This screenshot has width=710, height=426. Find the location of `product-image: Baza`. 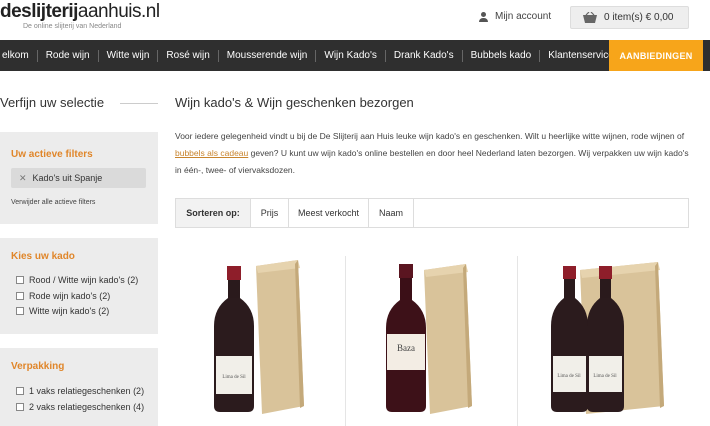

product-image: Baza is located at coordinates (437, 341).